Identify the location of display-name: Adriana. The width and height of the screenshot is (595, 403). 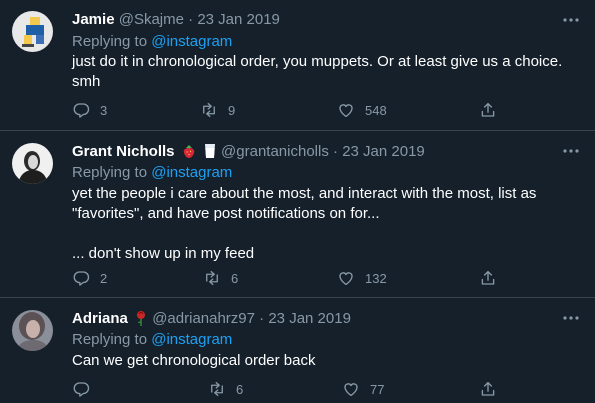
(100, 318).